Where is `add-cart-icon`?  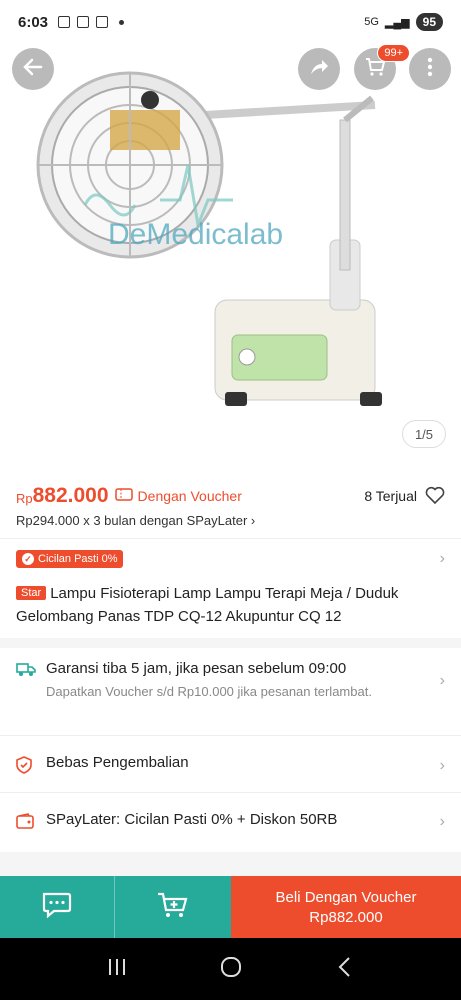
add-cart-icon is located at coordinates (173, 907).